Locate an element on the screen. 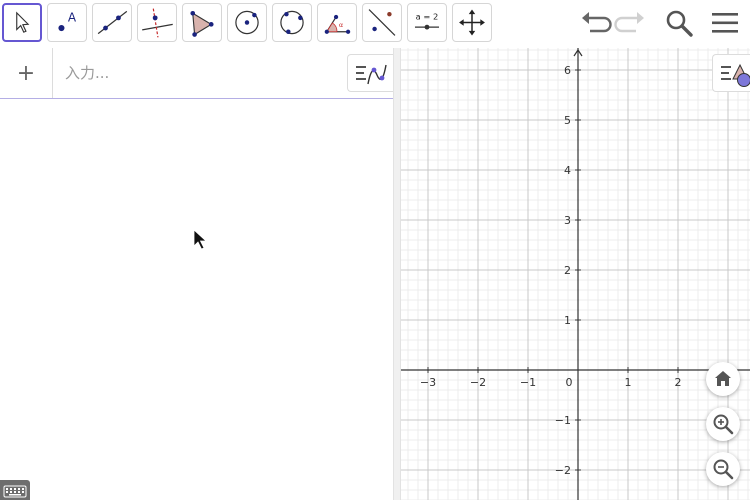 This screenshot has width=750, height=500. redo-button is located at coordinates (631, 23).